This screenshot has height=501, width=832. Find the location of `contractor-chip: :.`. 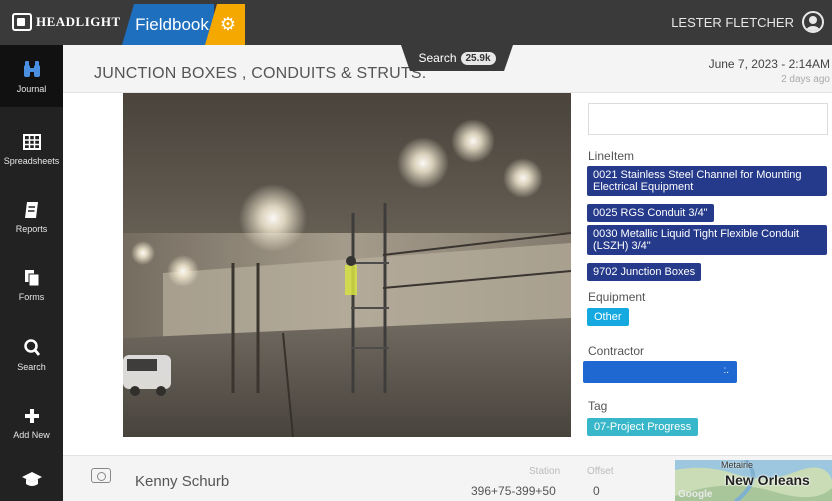

contractor-chip: :. is located at coordinates (660, 372).